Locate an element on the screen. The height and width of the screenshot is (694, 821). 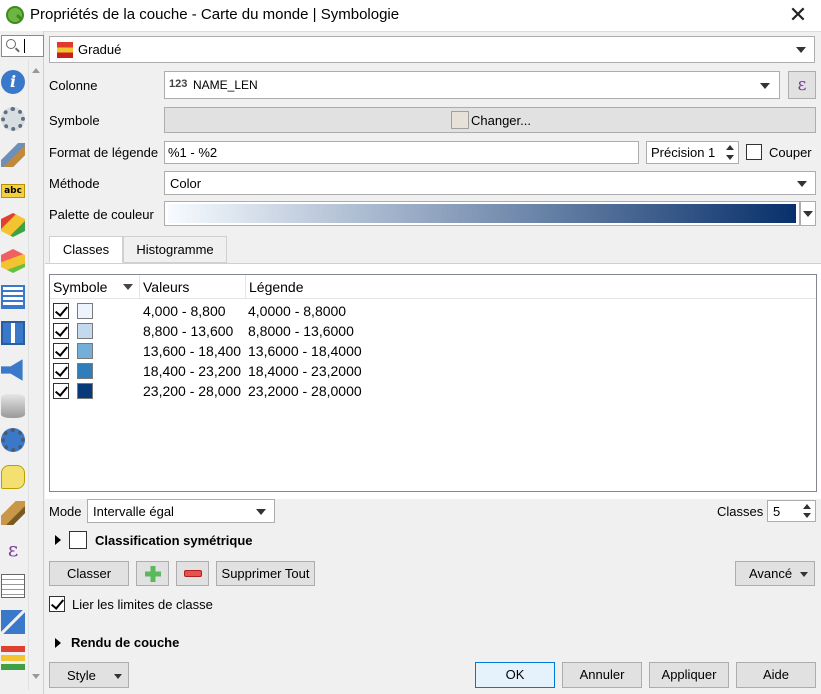
style-label: Style is located at coordinates (81, 675).